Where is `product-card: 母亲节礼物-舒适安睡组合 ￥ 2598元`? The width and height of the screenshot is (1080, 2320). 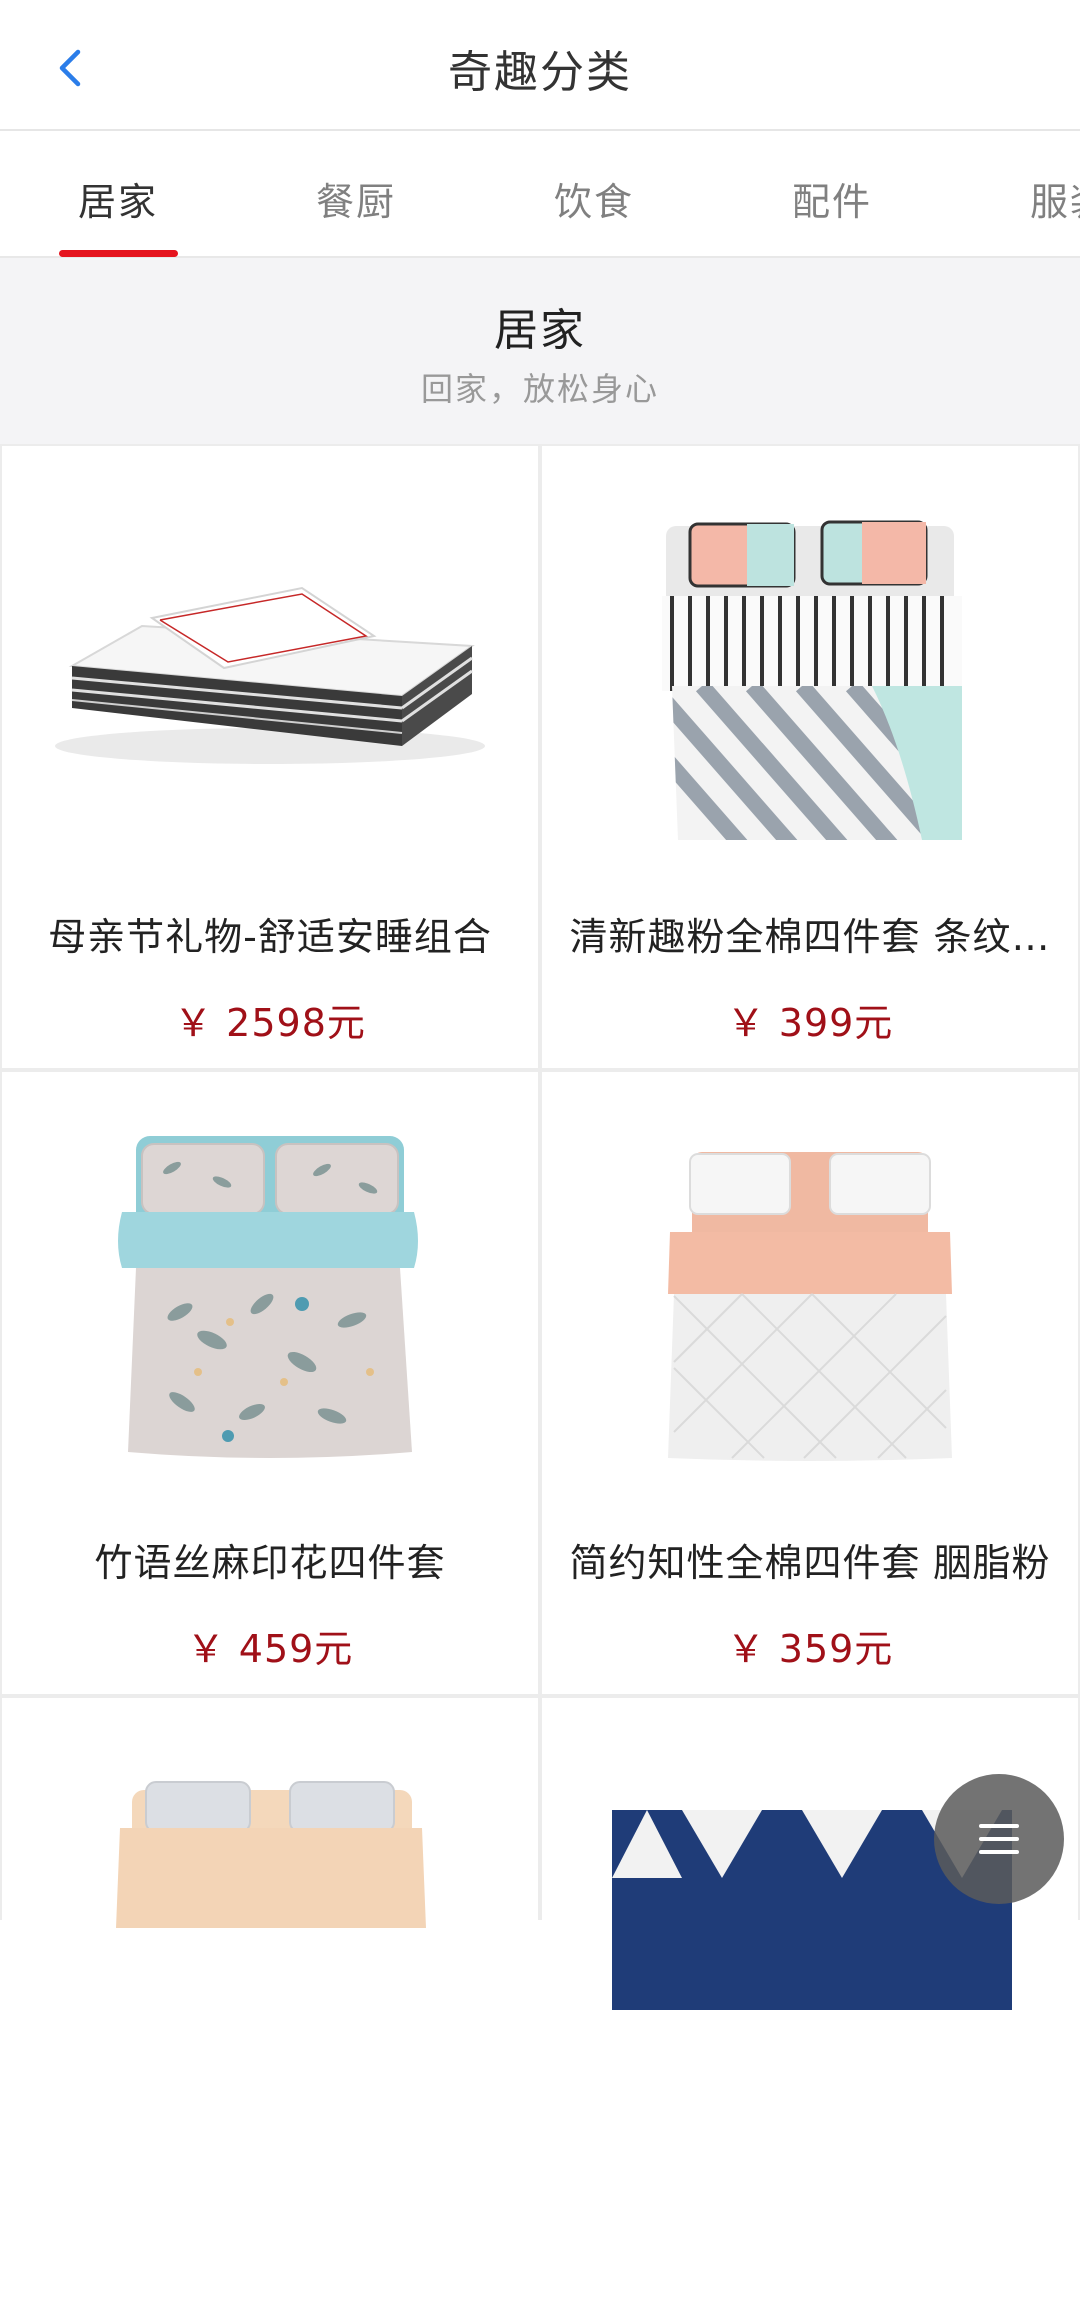
product-card: 母亲节礼物-舒适安睡组合 ￥ 2598元 is located at coordinates (270, 757).